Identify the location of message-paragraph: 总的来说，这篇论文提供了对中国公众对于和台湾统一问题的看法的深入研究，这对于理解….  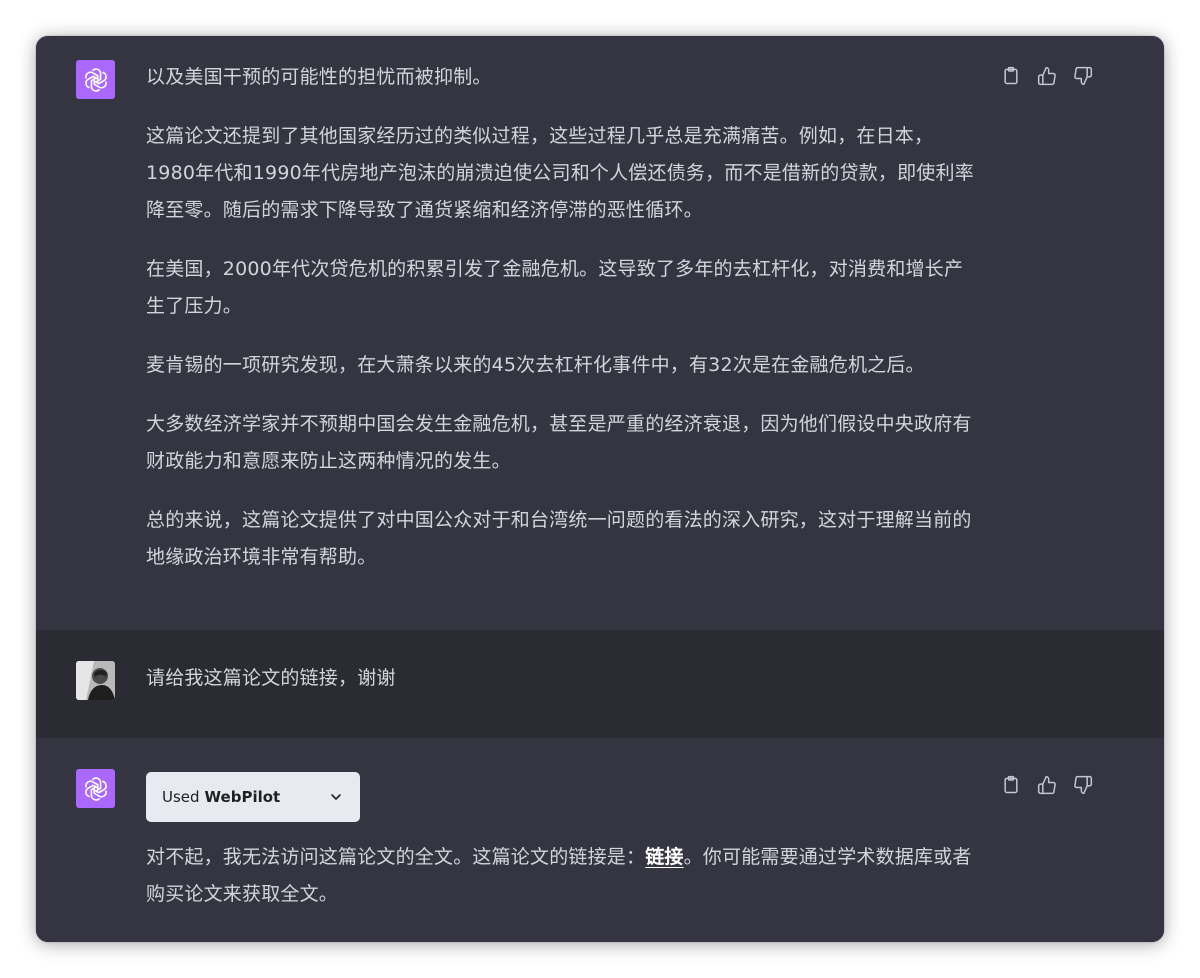
(559, 538).